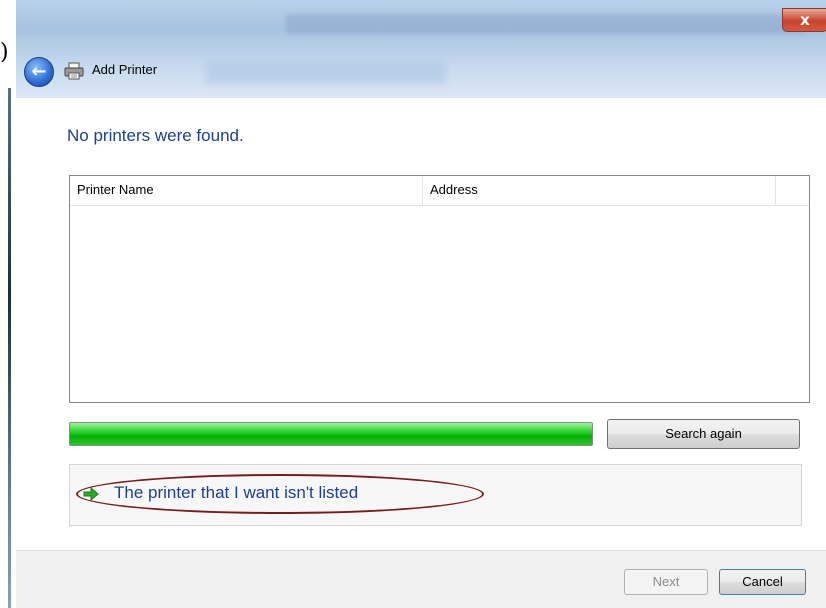  I want to click on back-button: ←, so click(39, 72).